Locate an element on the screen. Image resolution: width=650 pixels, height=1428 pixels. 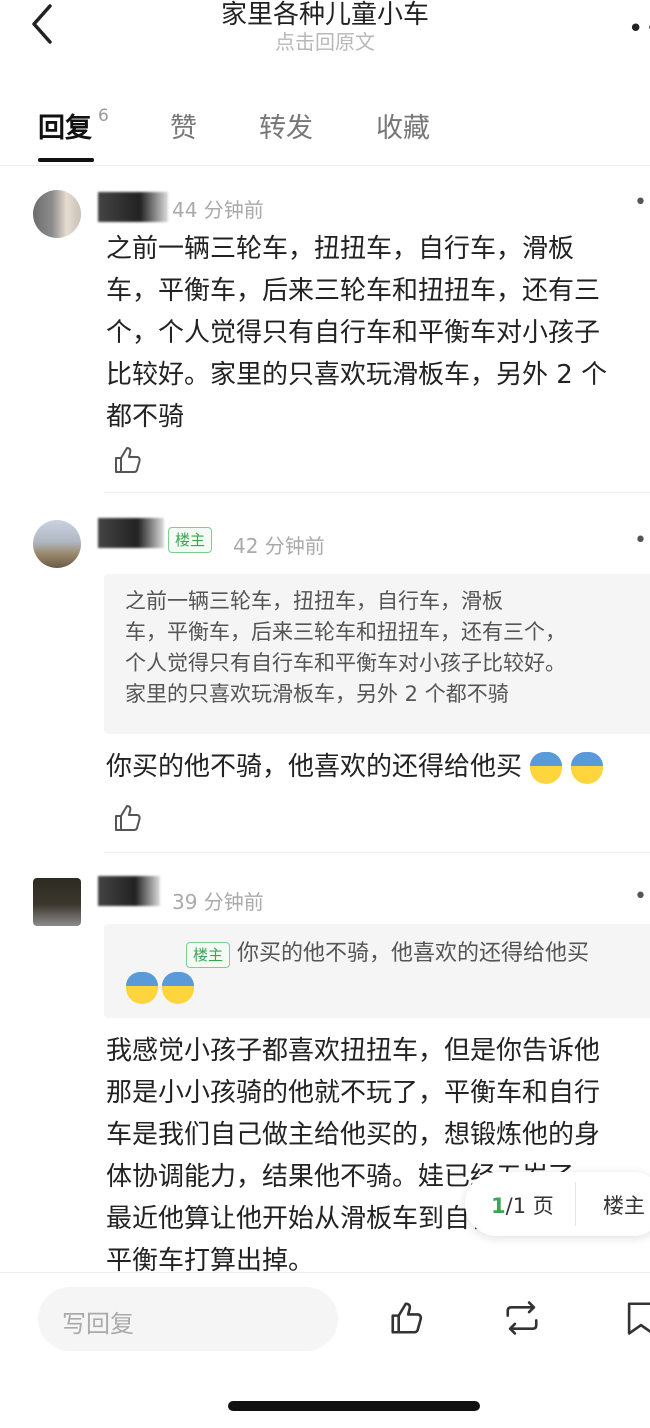
top-nav-bar: 家里各种儿童小车 点击回原文 •• is located at coordinates (325, 45).